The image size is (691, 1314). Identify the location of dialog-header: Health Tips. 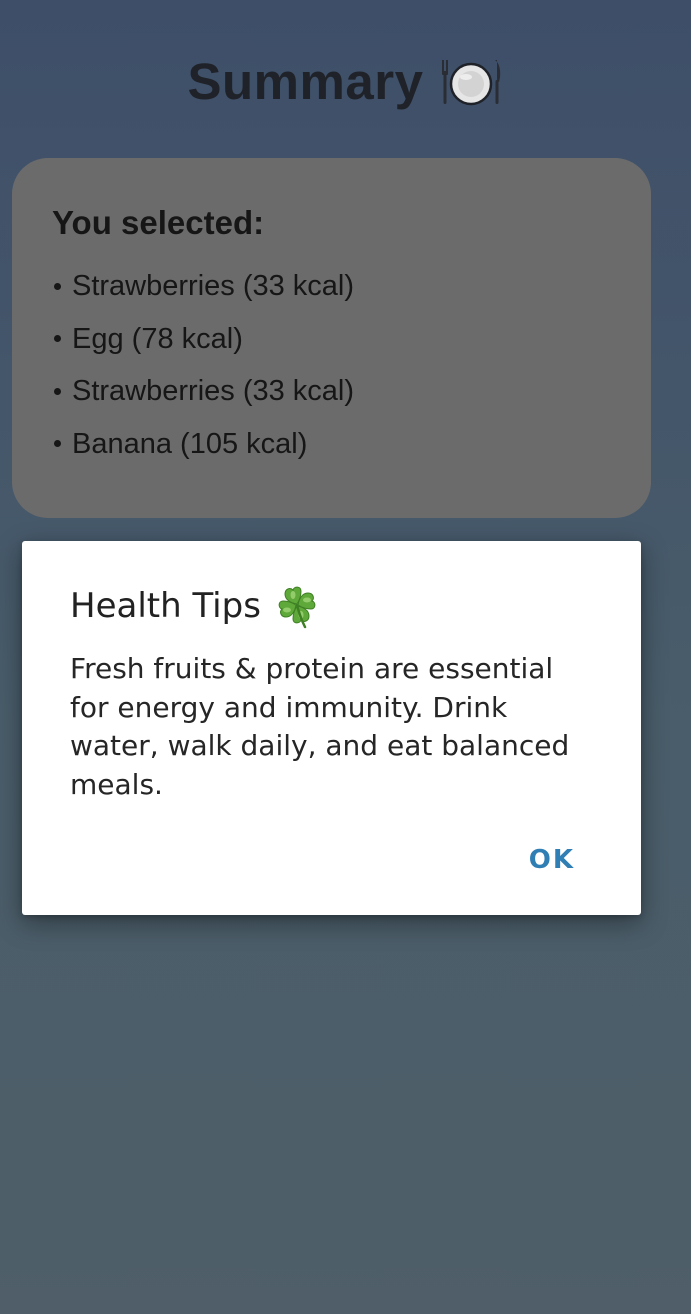
(194, 606).